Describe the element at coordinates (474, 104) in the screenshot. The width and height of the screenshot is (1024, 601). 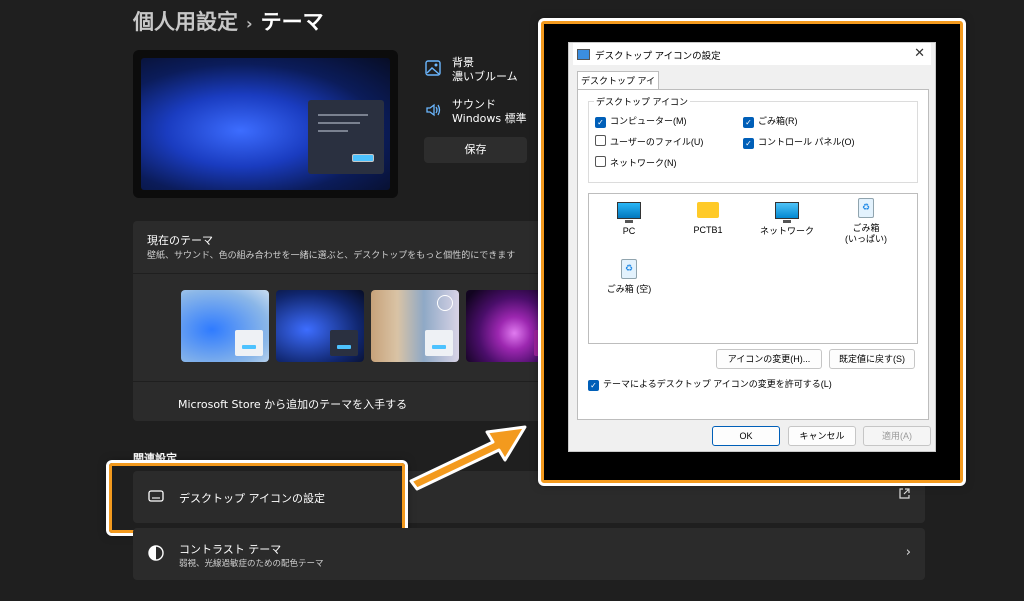
I see `sound-label: サウンド` at that location.